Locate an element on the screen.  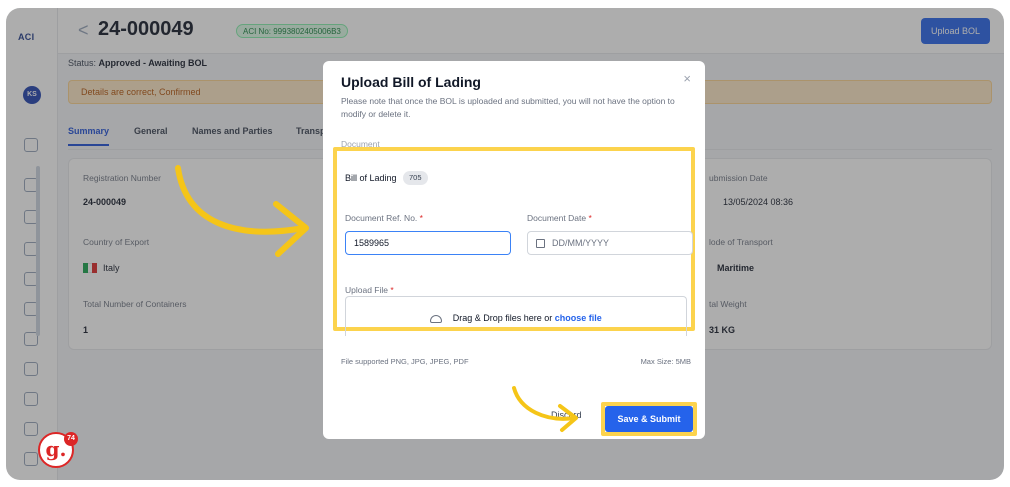
guidde-badge: 74 is located at coordinates (71, 439).